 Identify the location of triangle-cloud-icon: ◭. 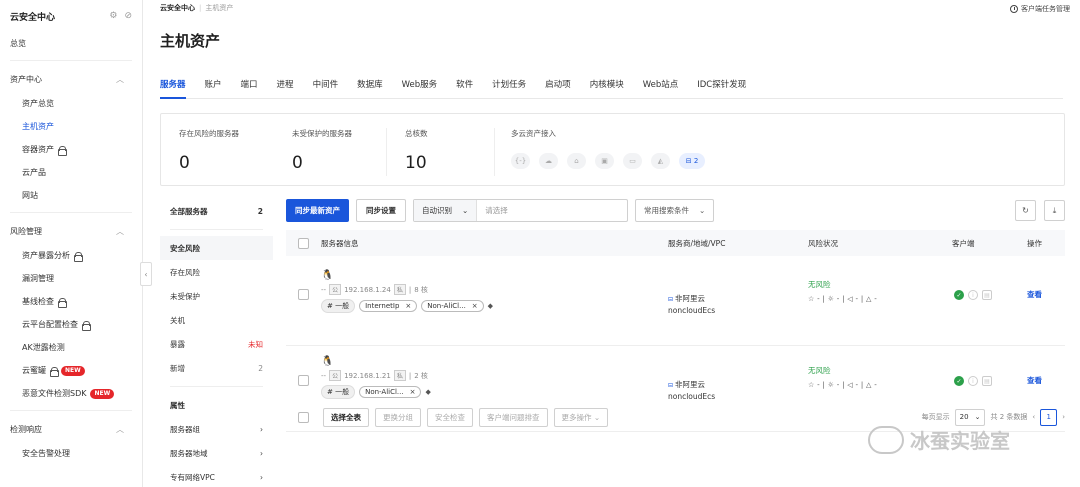
(660, 161).